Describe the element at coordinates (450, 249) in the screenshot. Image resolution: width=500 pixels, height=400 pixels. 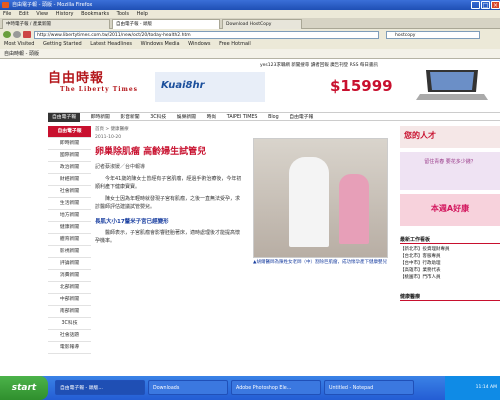
I see `job-item: 【新北市】投資理財專員` at that location.